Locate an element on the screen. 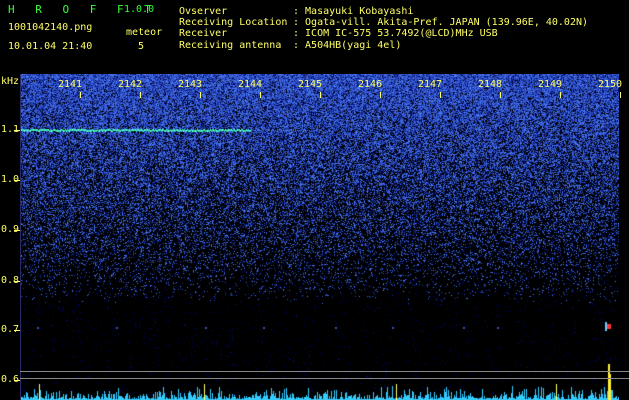 This screenshot has height=400, width=629. meteor-label: meteor is located at coordinates (144, 32).